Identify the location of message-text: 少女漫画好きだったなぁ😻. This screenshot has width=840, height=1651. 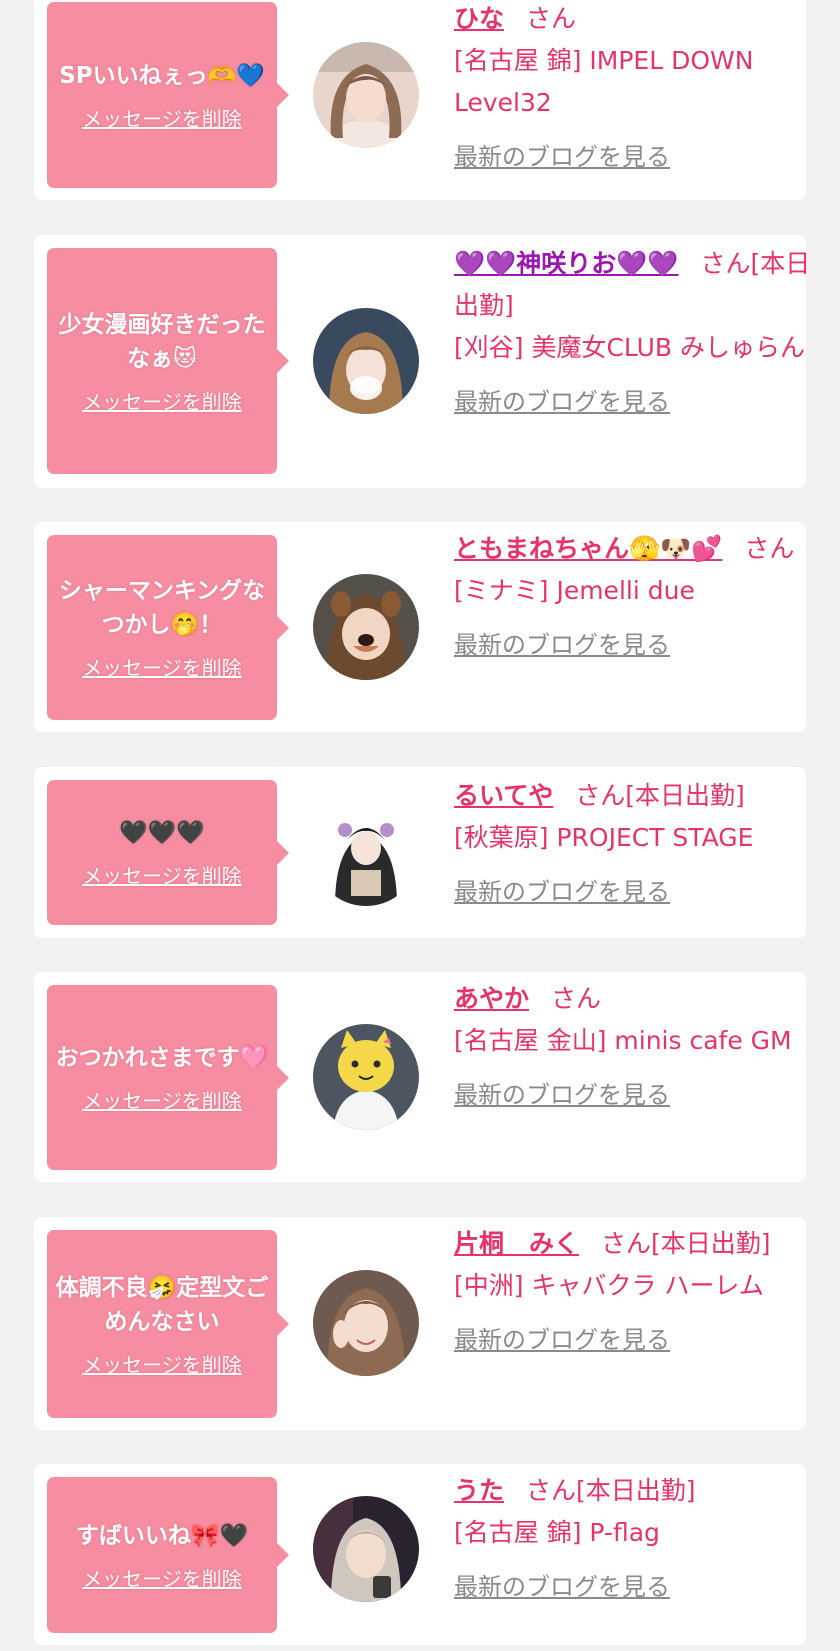
(162, 341).